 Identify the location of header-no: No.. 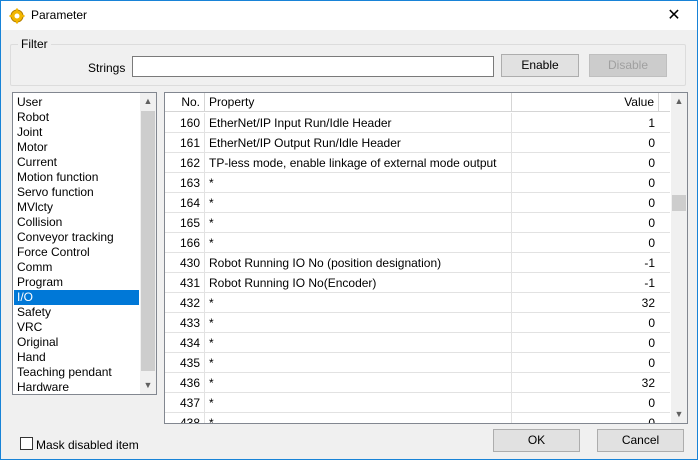
(185, 102).